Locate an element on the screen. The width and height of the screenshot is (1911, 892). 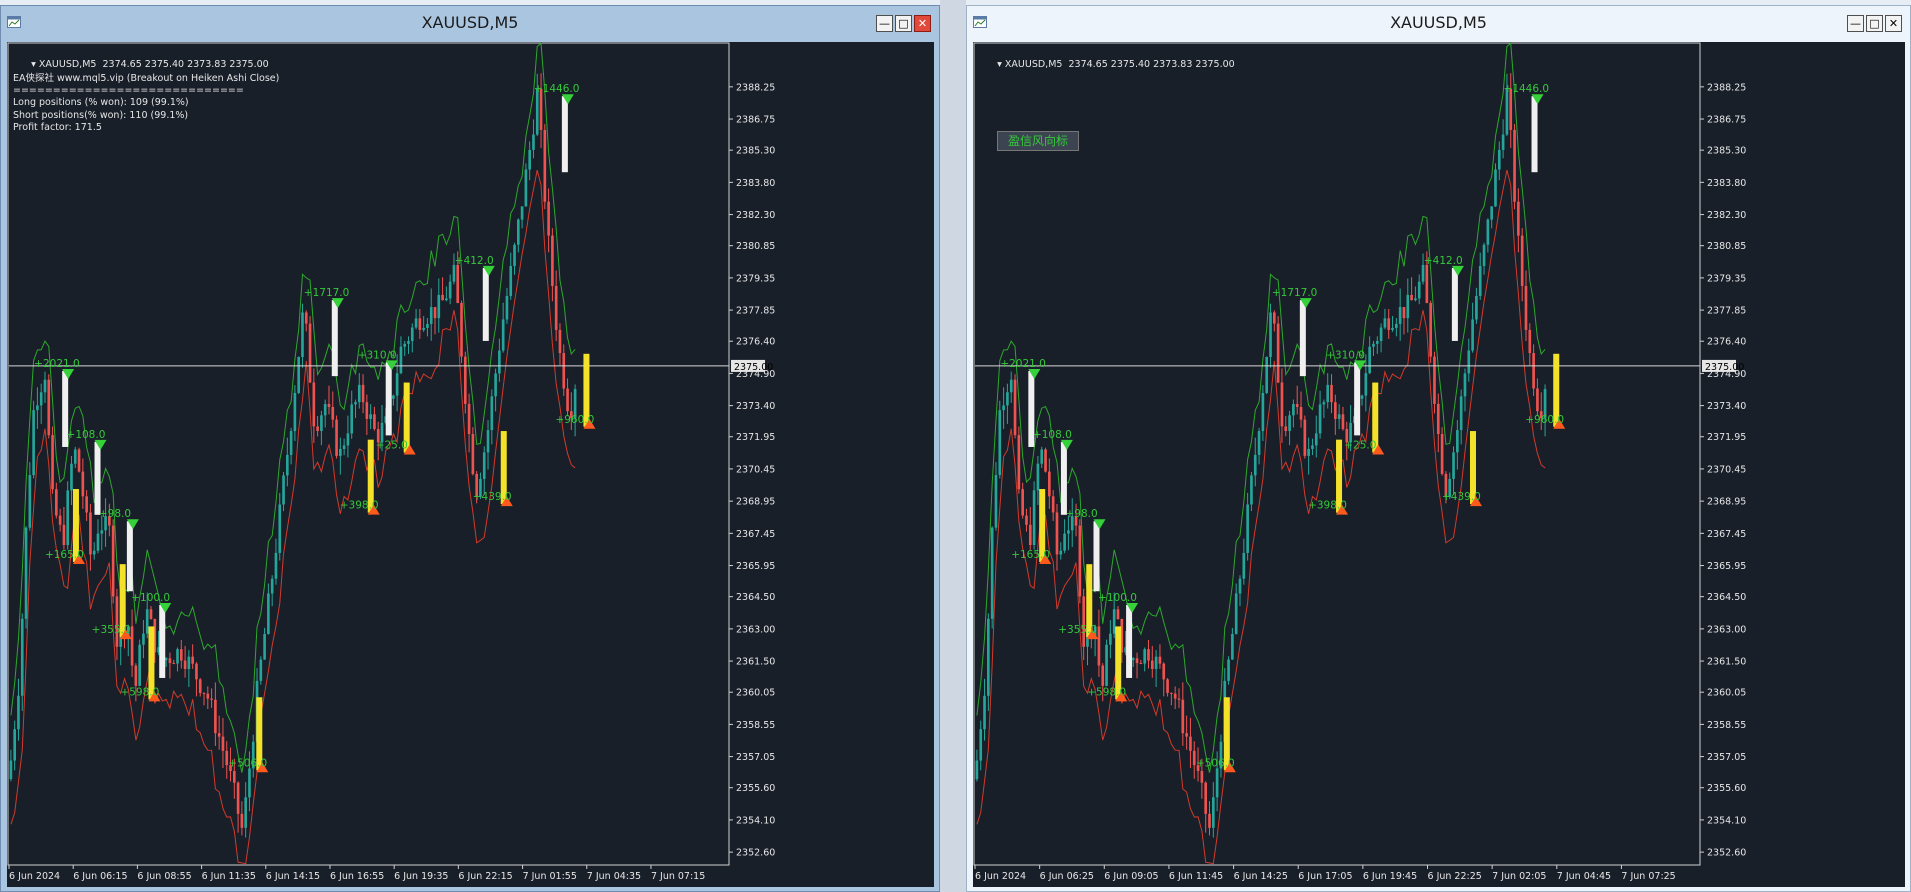
price-scale-label: 2386.75 is located at coordinates (1726, 120).